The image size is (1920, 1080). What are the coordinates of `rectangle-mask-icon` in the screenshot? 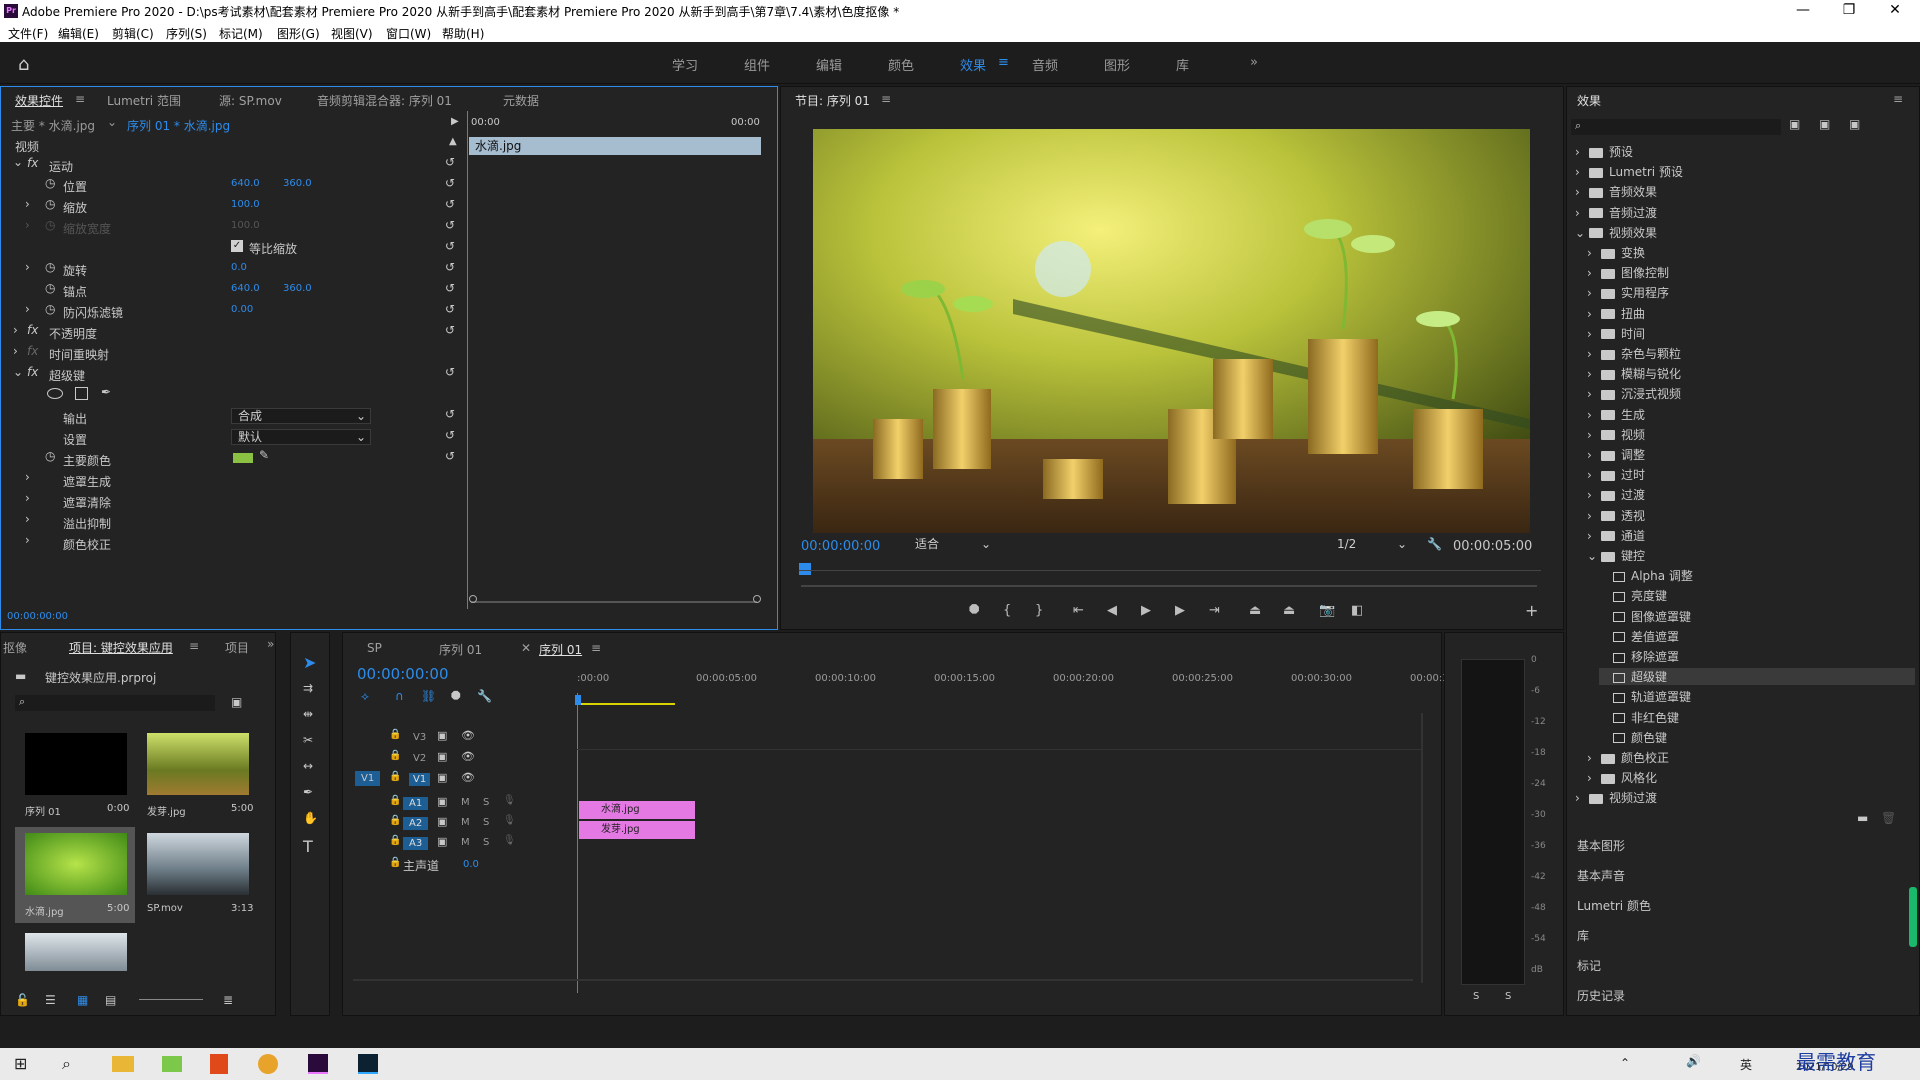 It's located at (81, 393).